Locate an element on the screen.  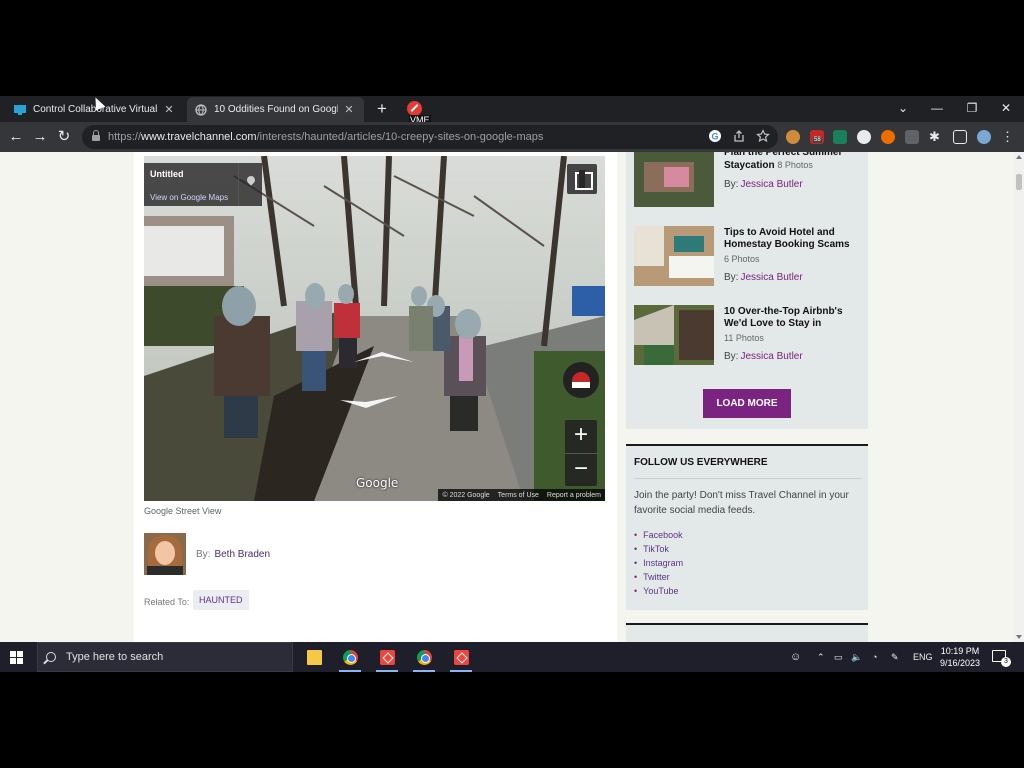
twitter-link: Twitter is located at coordinates (658, 577).